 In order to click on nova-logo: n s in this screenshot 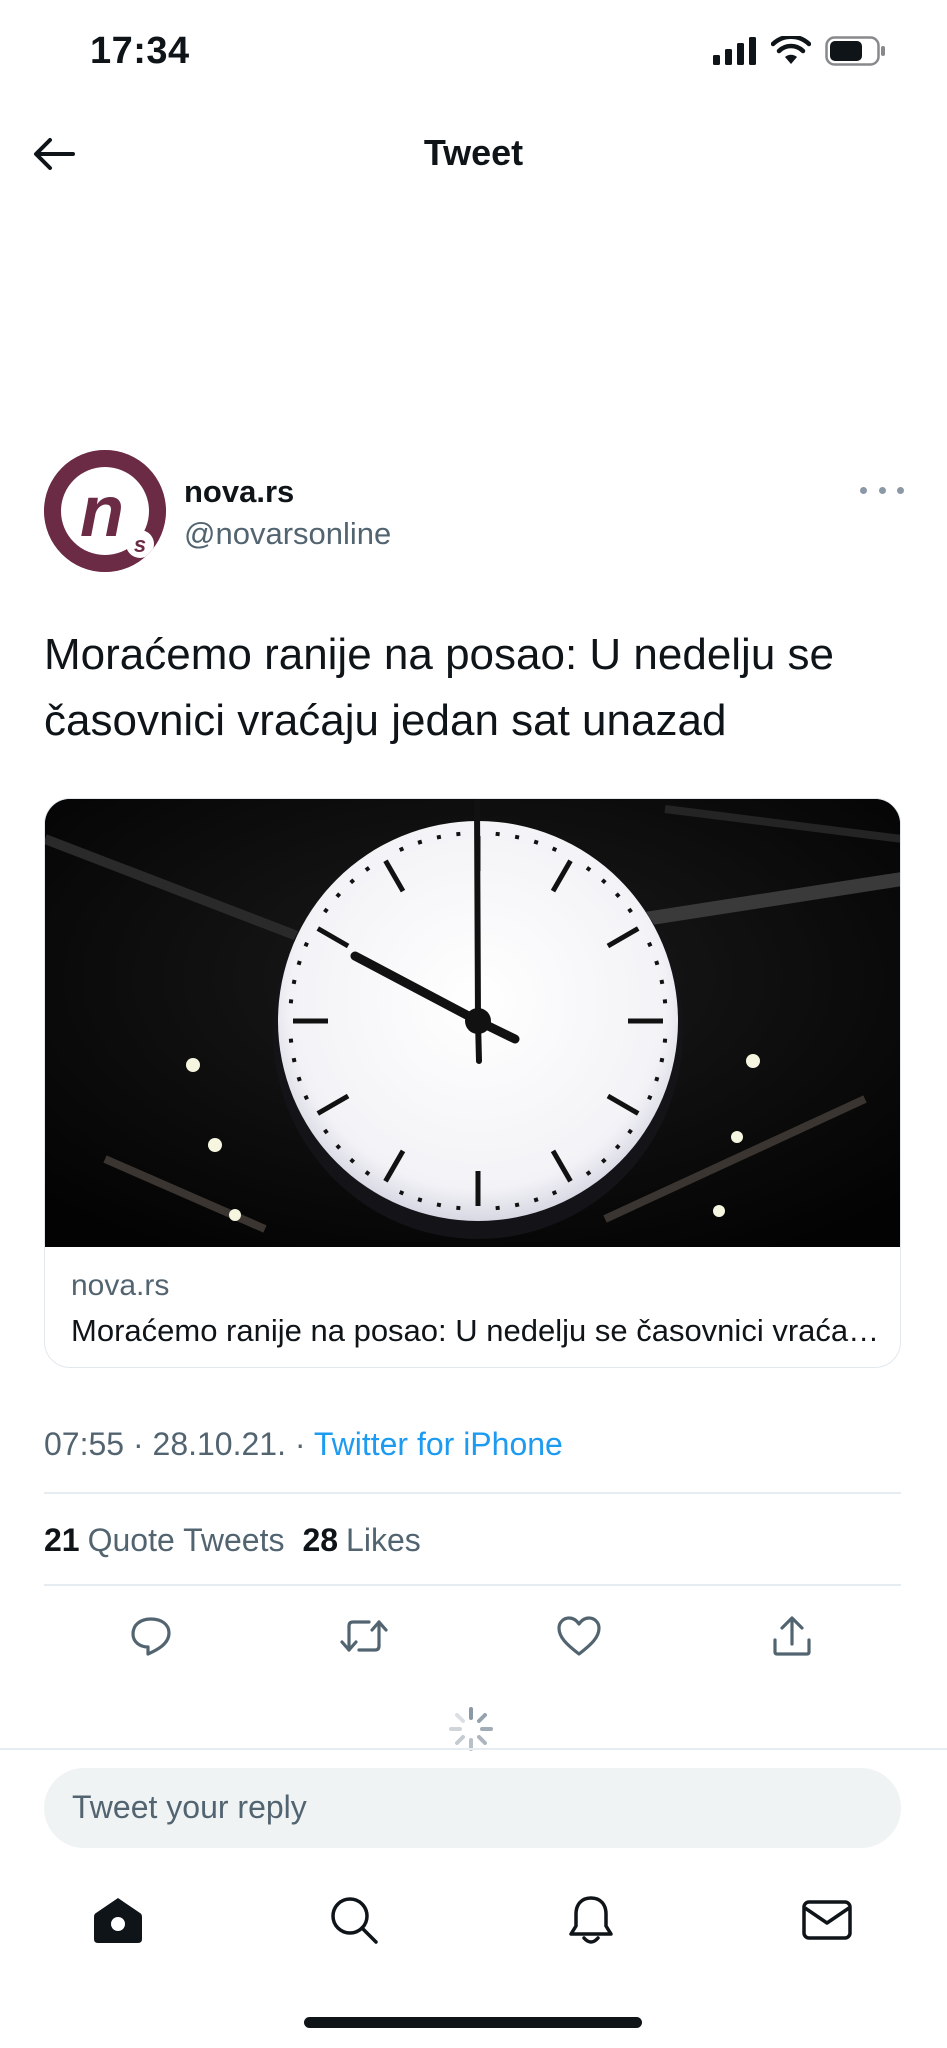, I will do `click(105, 511)`.